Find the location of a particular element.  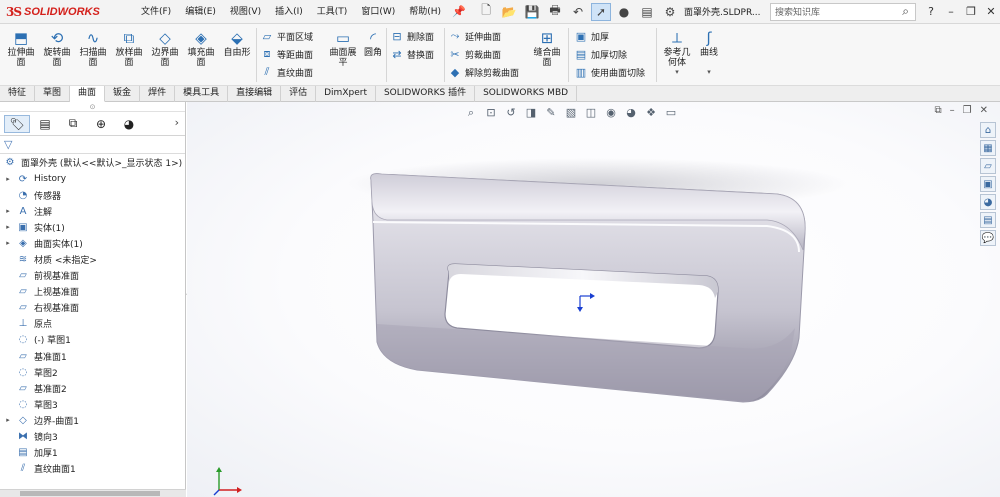

fill-surface-button: ◈ 填充曲 面 is located at coordinates (201, 56).